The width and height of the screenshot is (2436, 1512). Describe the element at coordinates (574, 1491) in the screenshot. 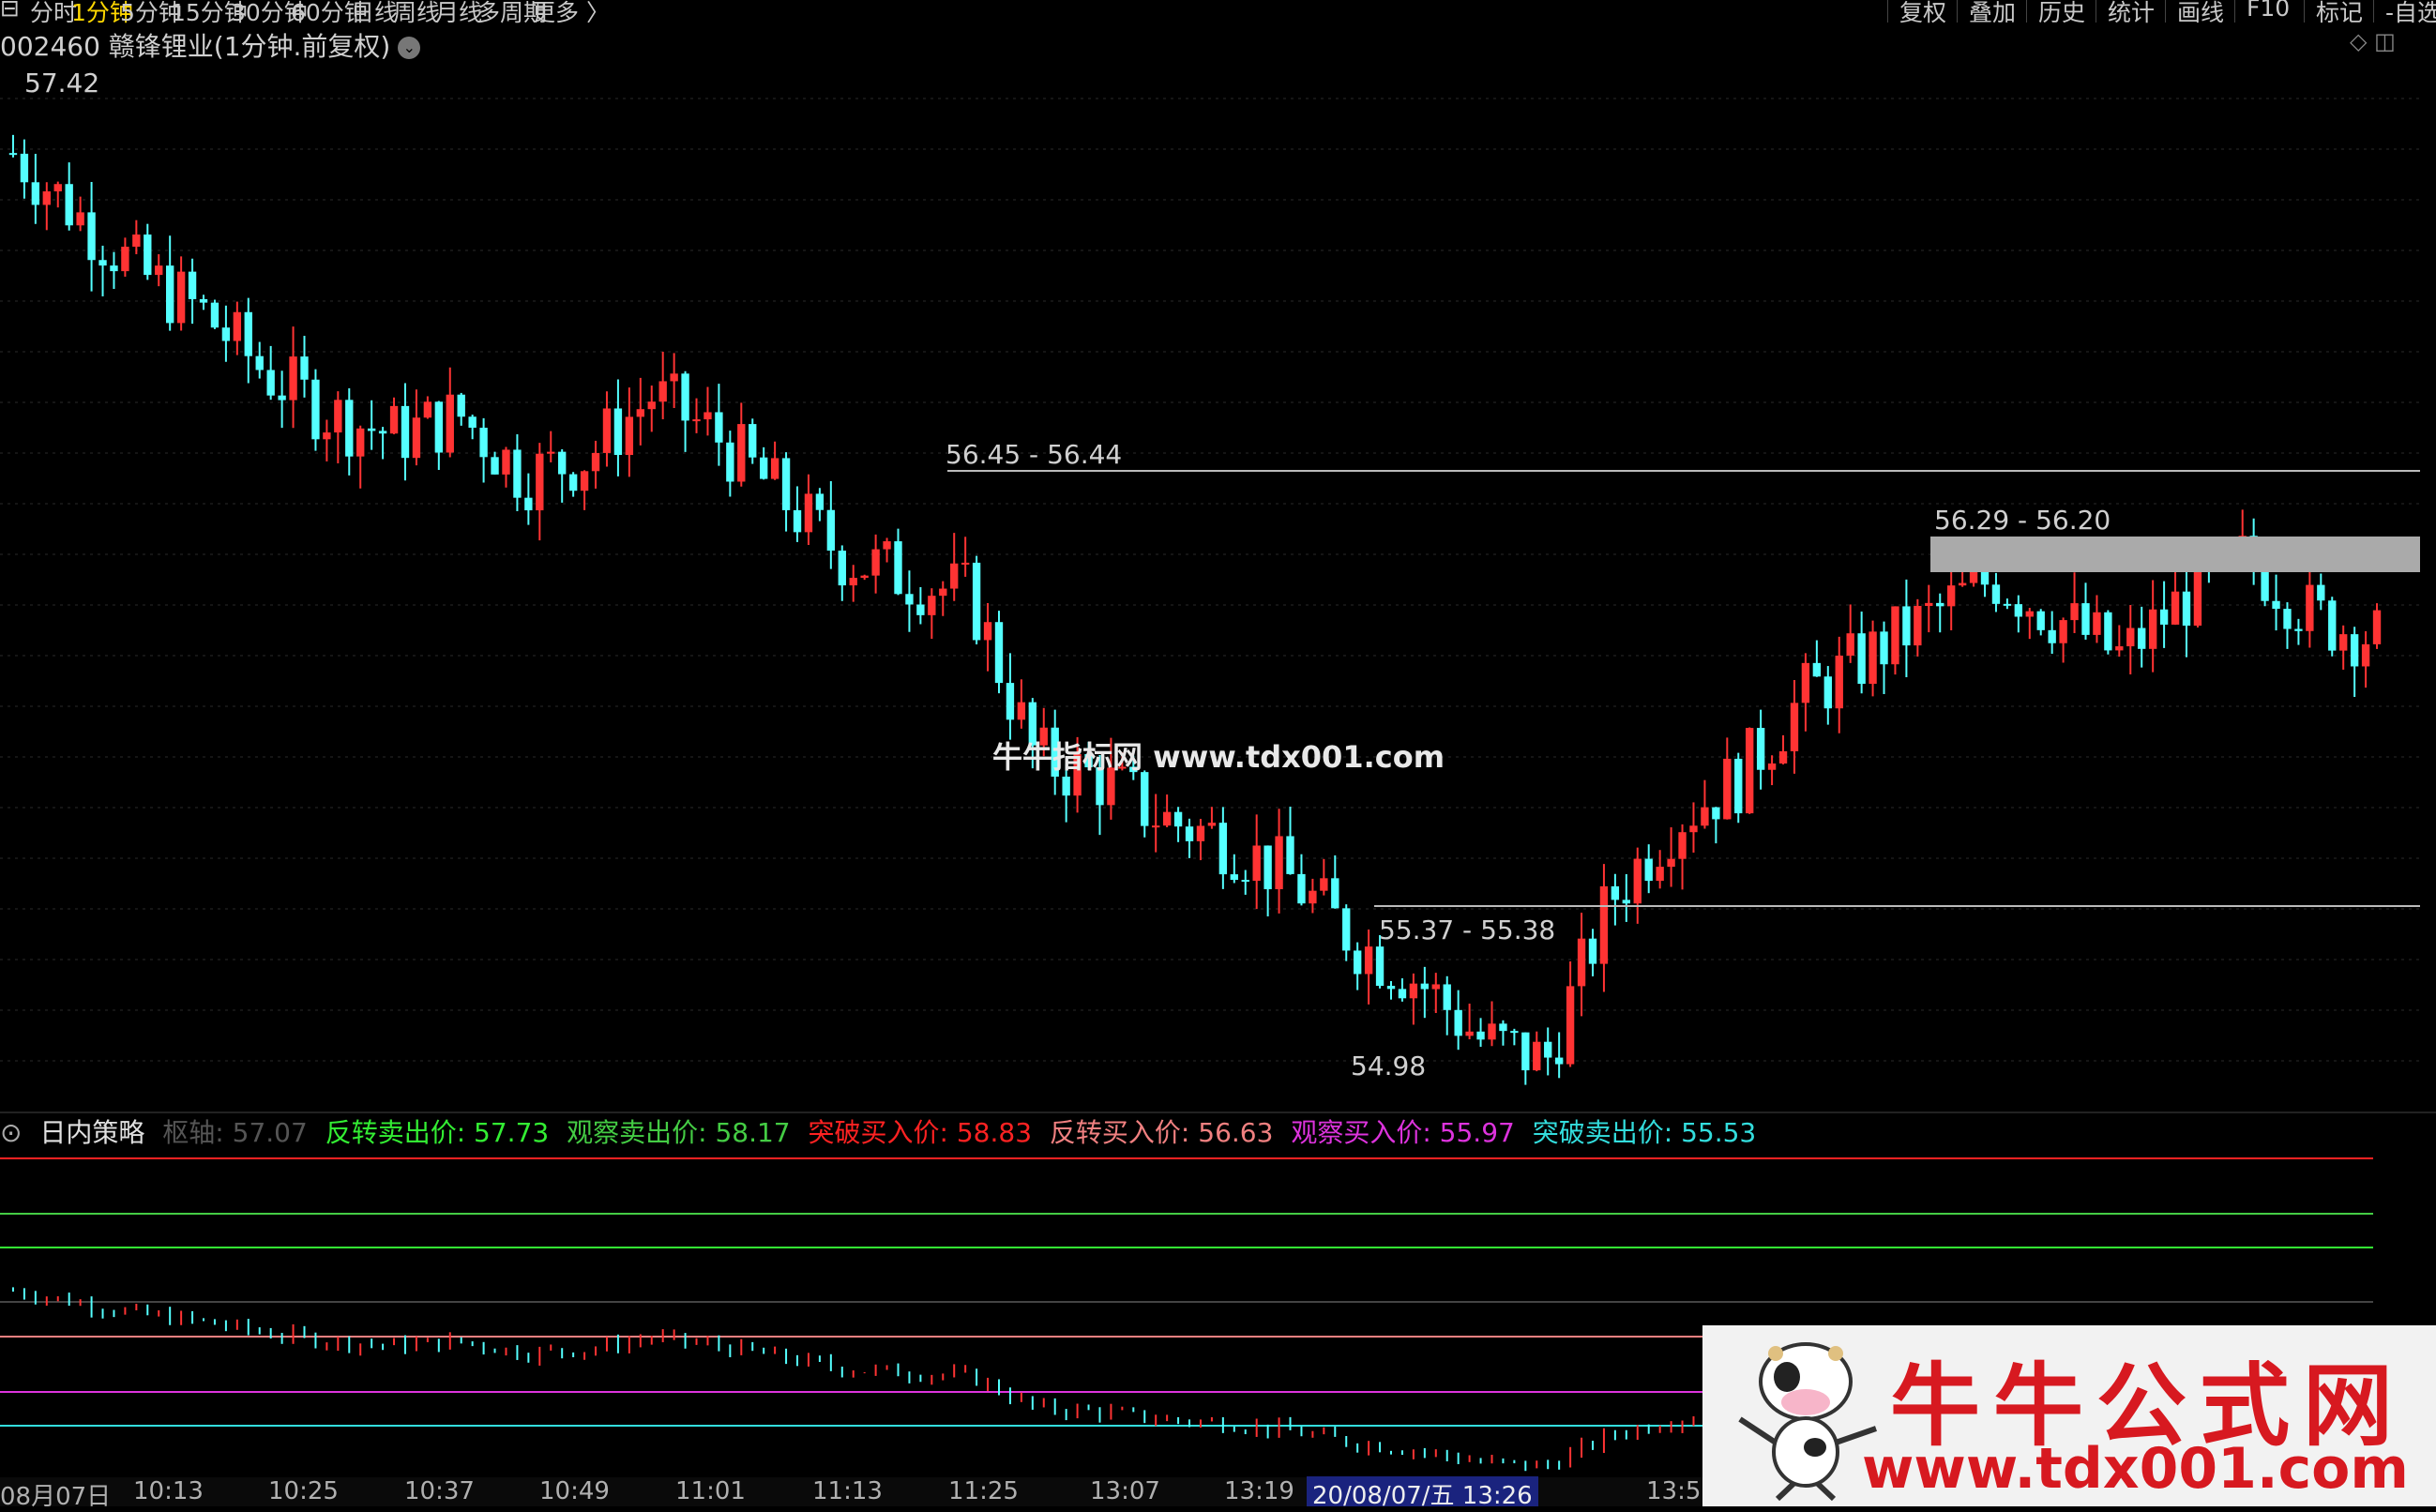

I see `time-label: 10:49` at that location.